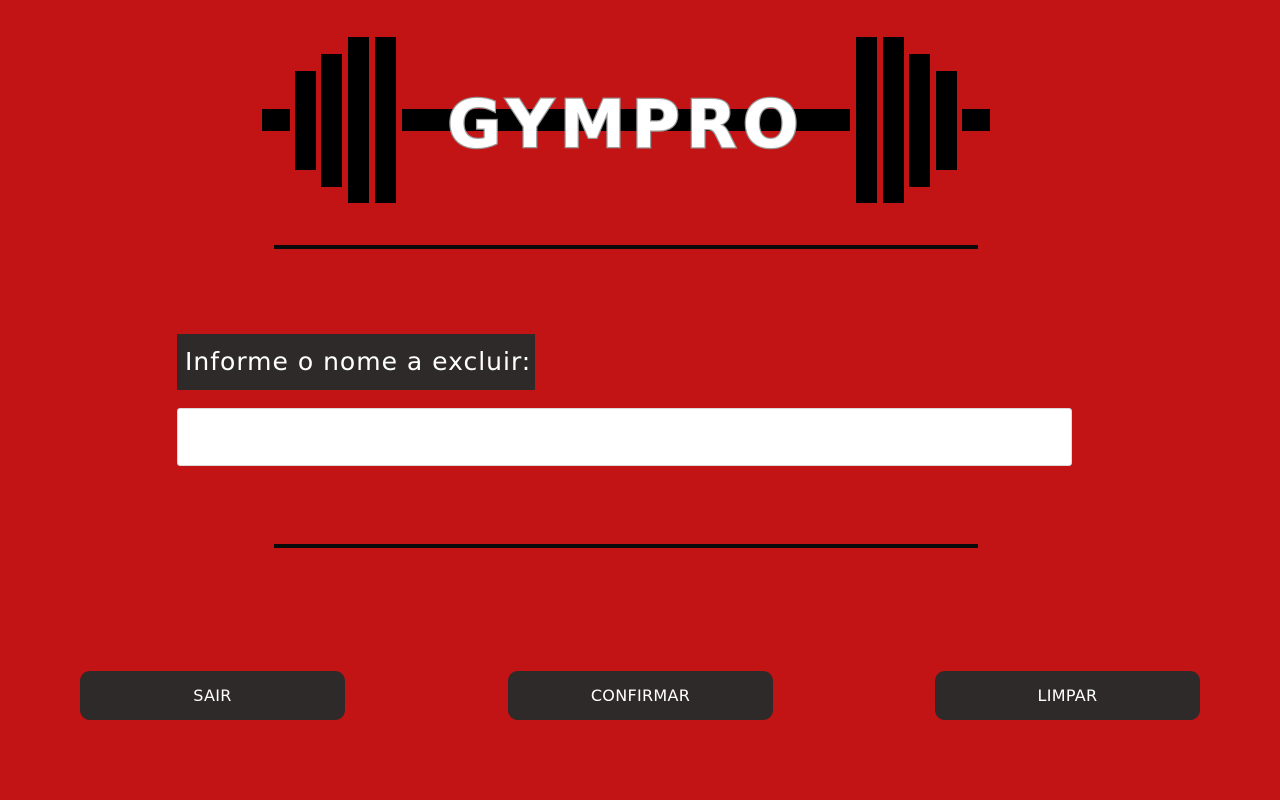 The image size is (1280, 800). Describe the element at coordinates (1067, 695) in the screenshot. I see `clear-button: LIMPAR` at that location.